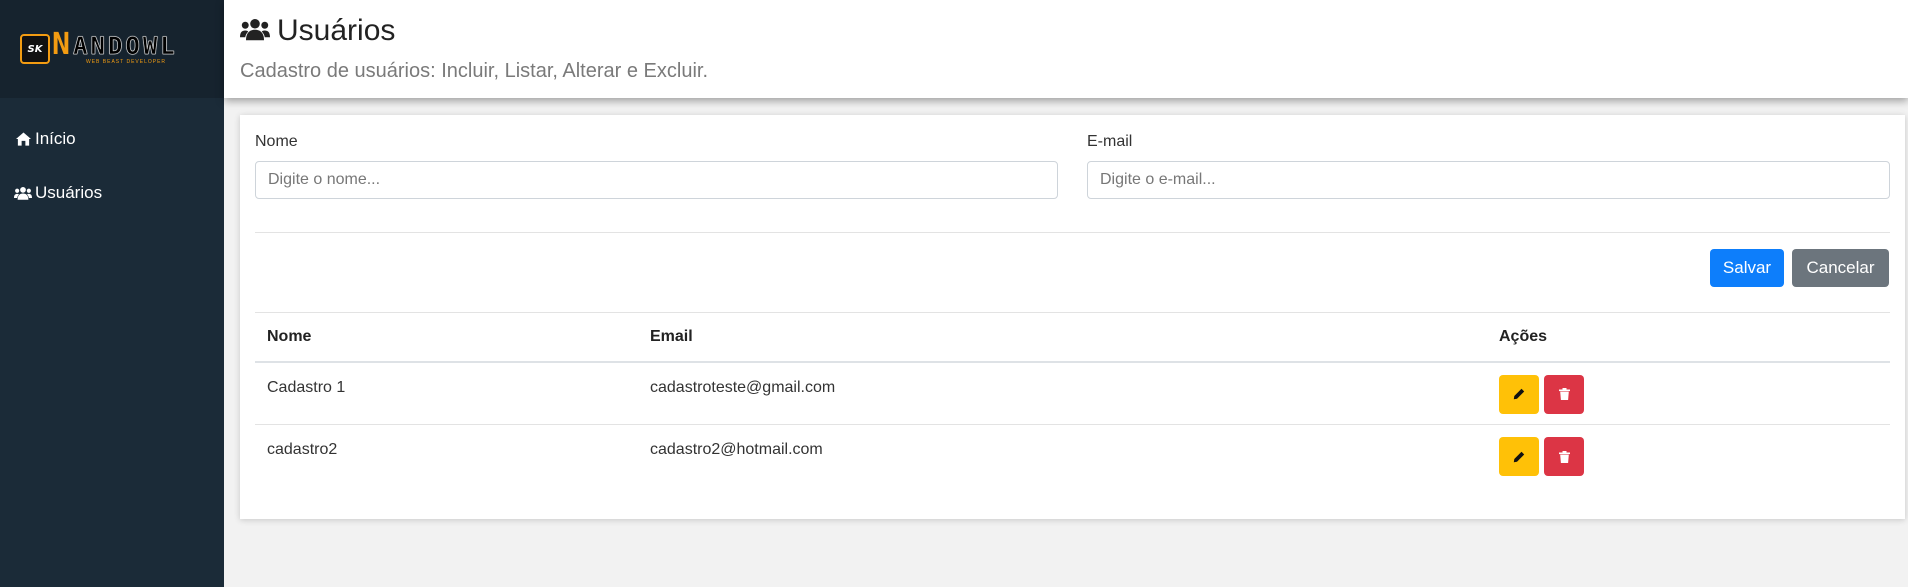  I want to click on sidebar-item-label: Início, so click(55, 138).